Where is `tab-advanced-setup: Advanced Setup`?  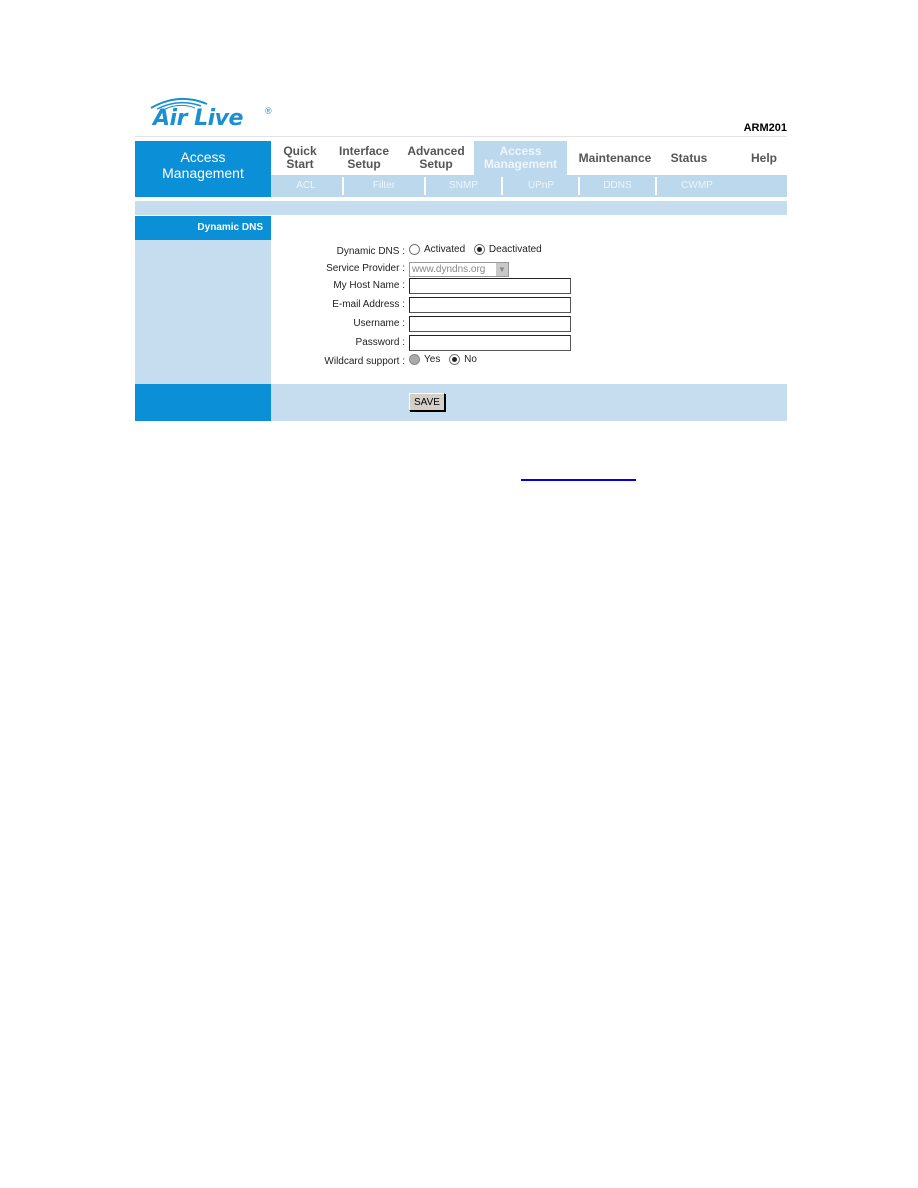
tab-advanced-setup: Advanced Setup is located at coordinates (436, 158).